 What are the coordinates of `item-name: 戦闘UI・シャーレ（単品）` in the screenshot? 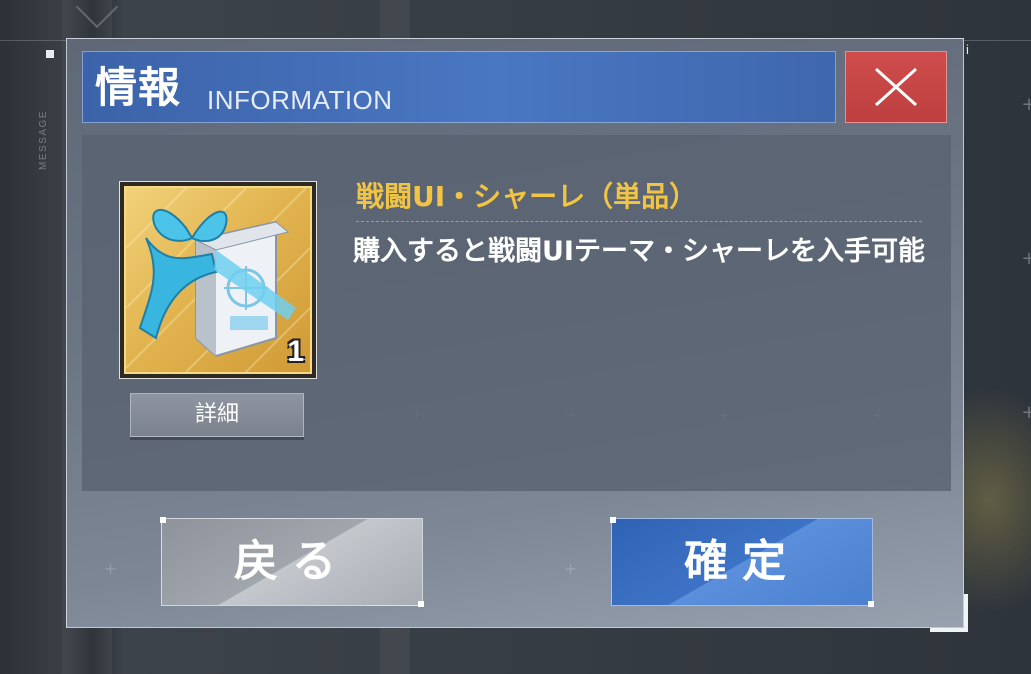 It's located at (527, 196).